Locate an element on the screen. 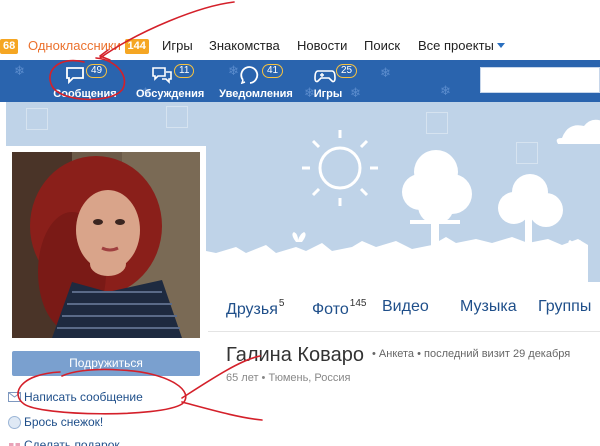 This screenshot has height=446, width=600. notification-icon is located at coordinates (249, 75).